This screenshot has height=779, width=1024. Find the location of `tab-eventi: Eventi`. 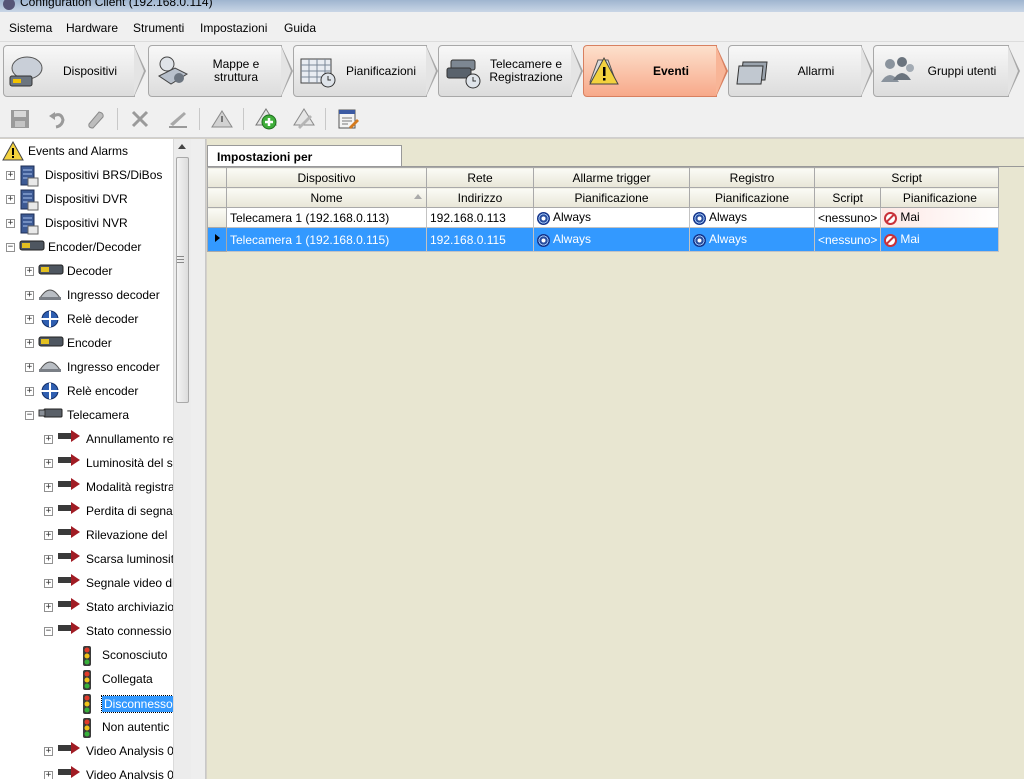

tab-eventi: Eventi is located at coordinates (655, 71).